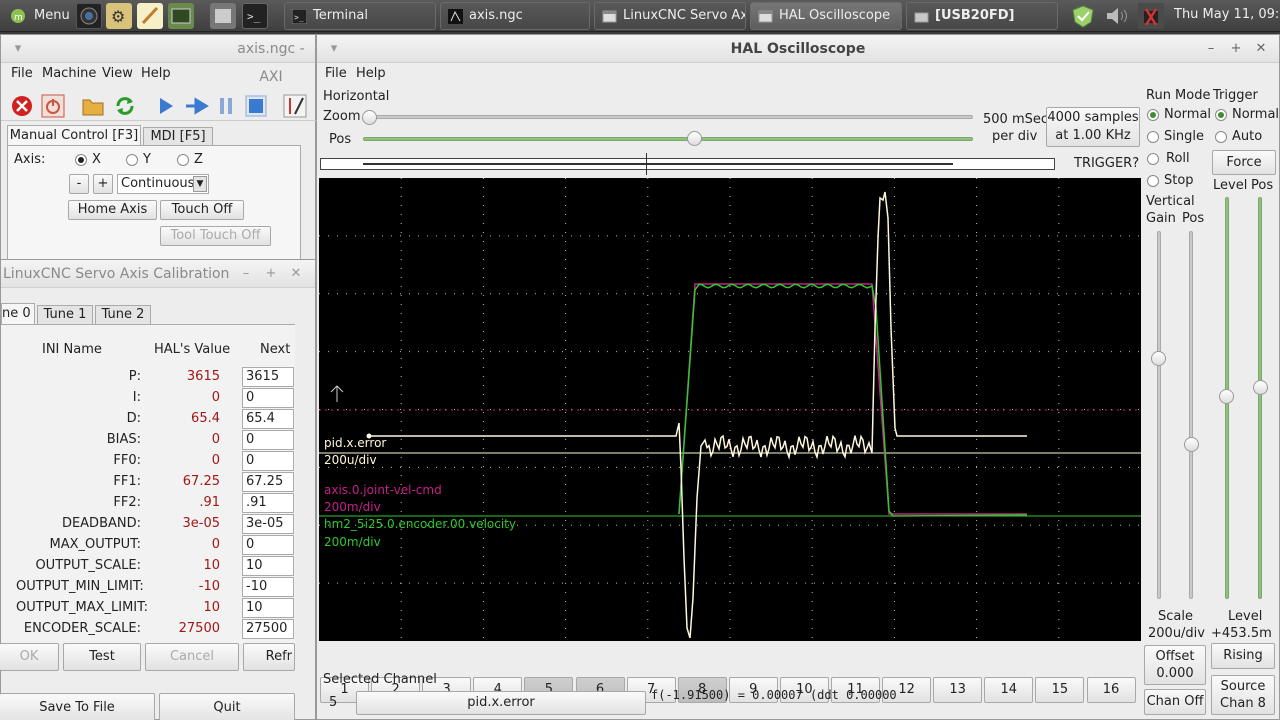  I want to click on tab-tune-1: Tune 1, so click(65, 315).